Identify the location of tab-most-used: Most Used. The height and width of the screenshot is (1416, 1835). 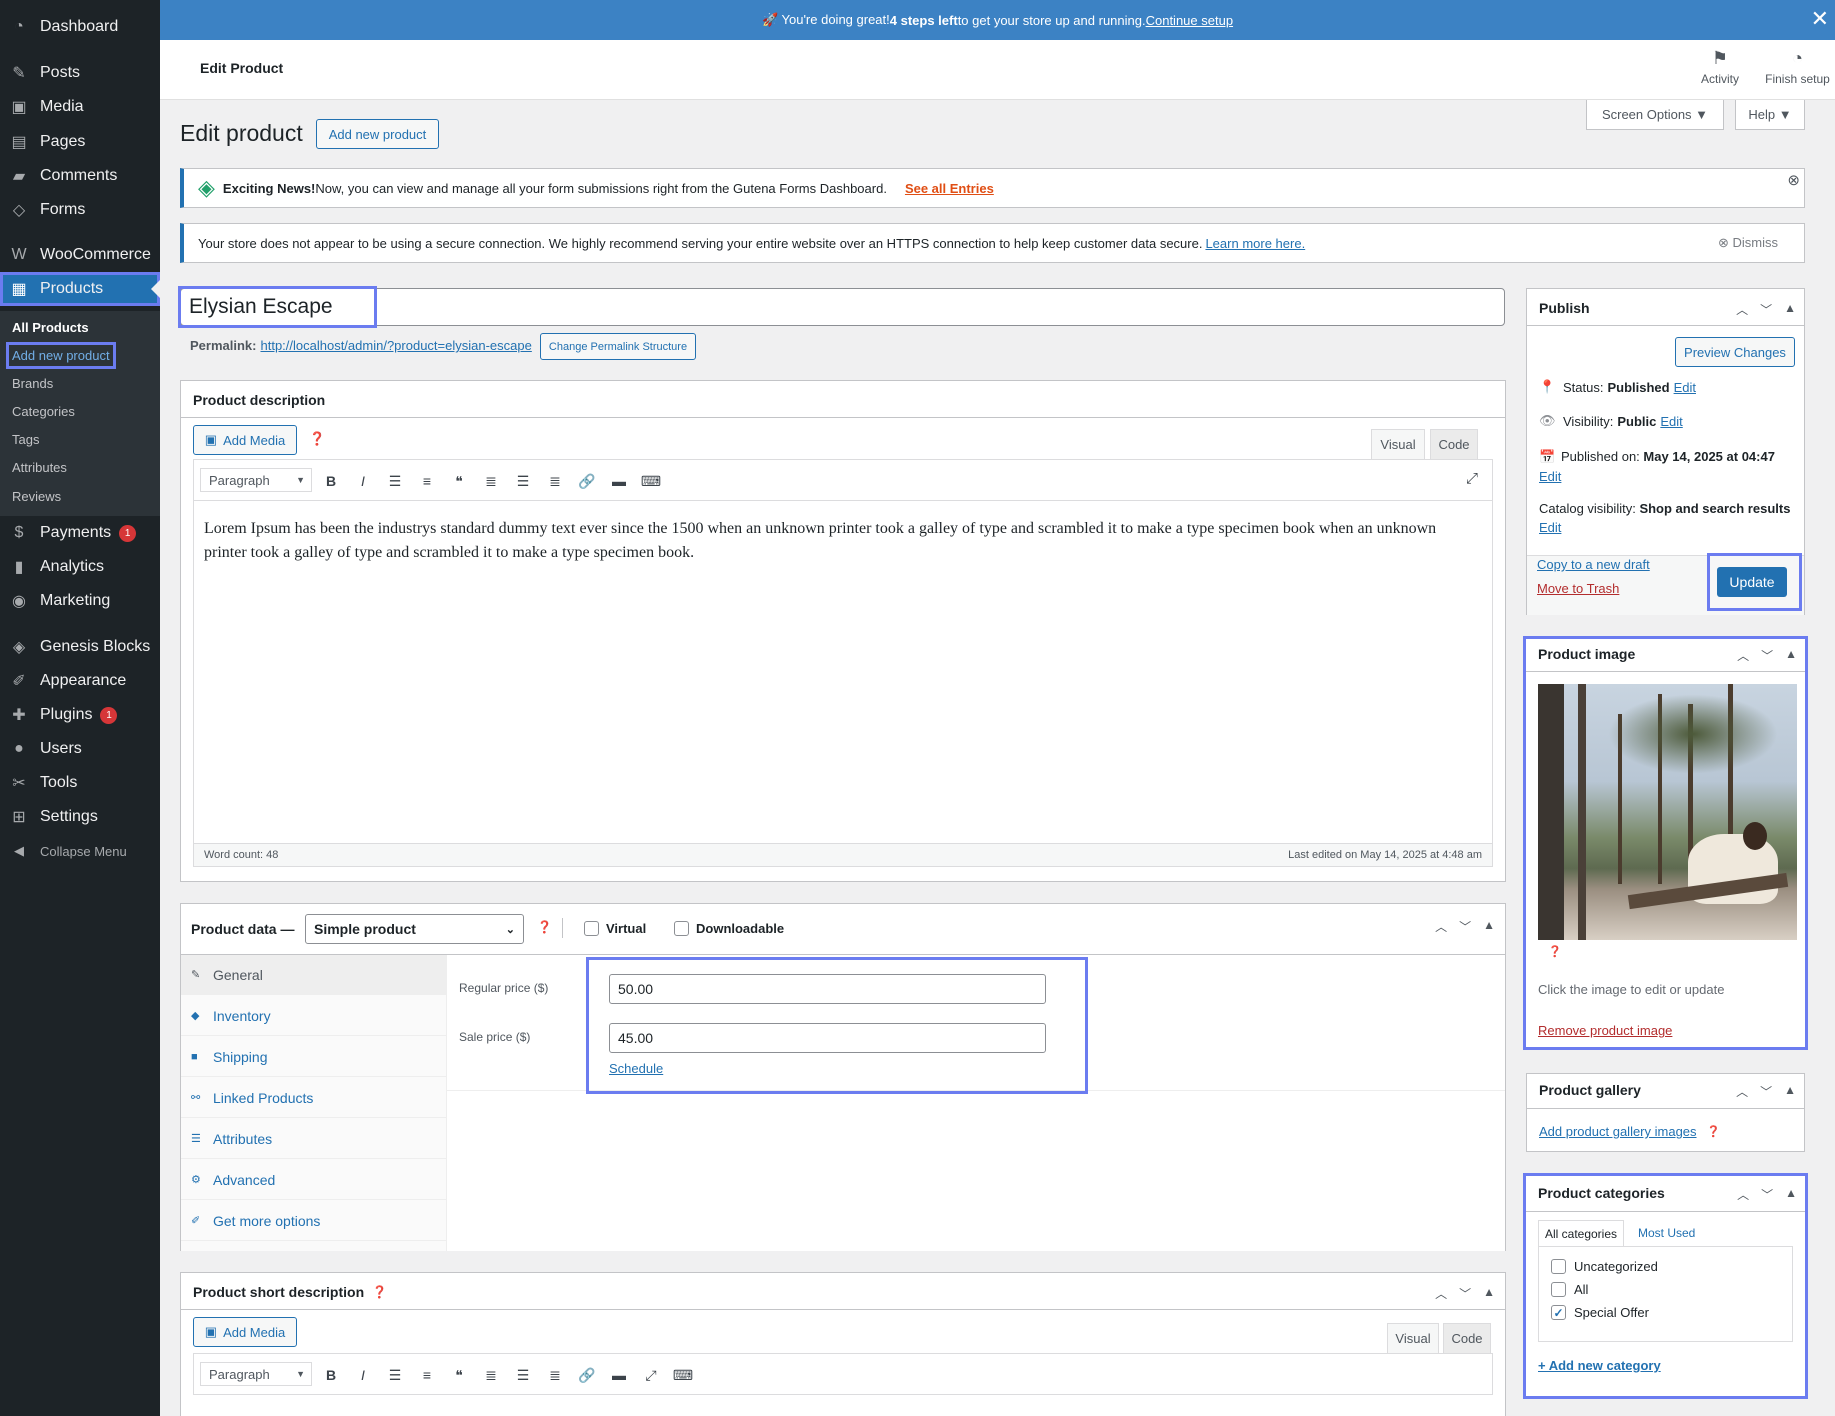
(1666, 1233).